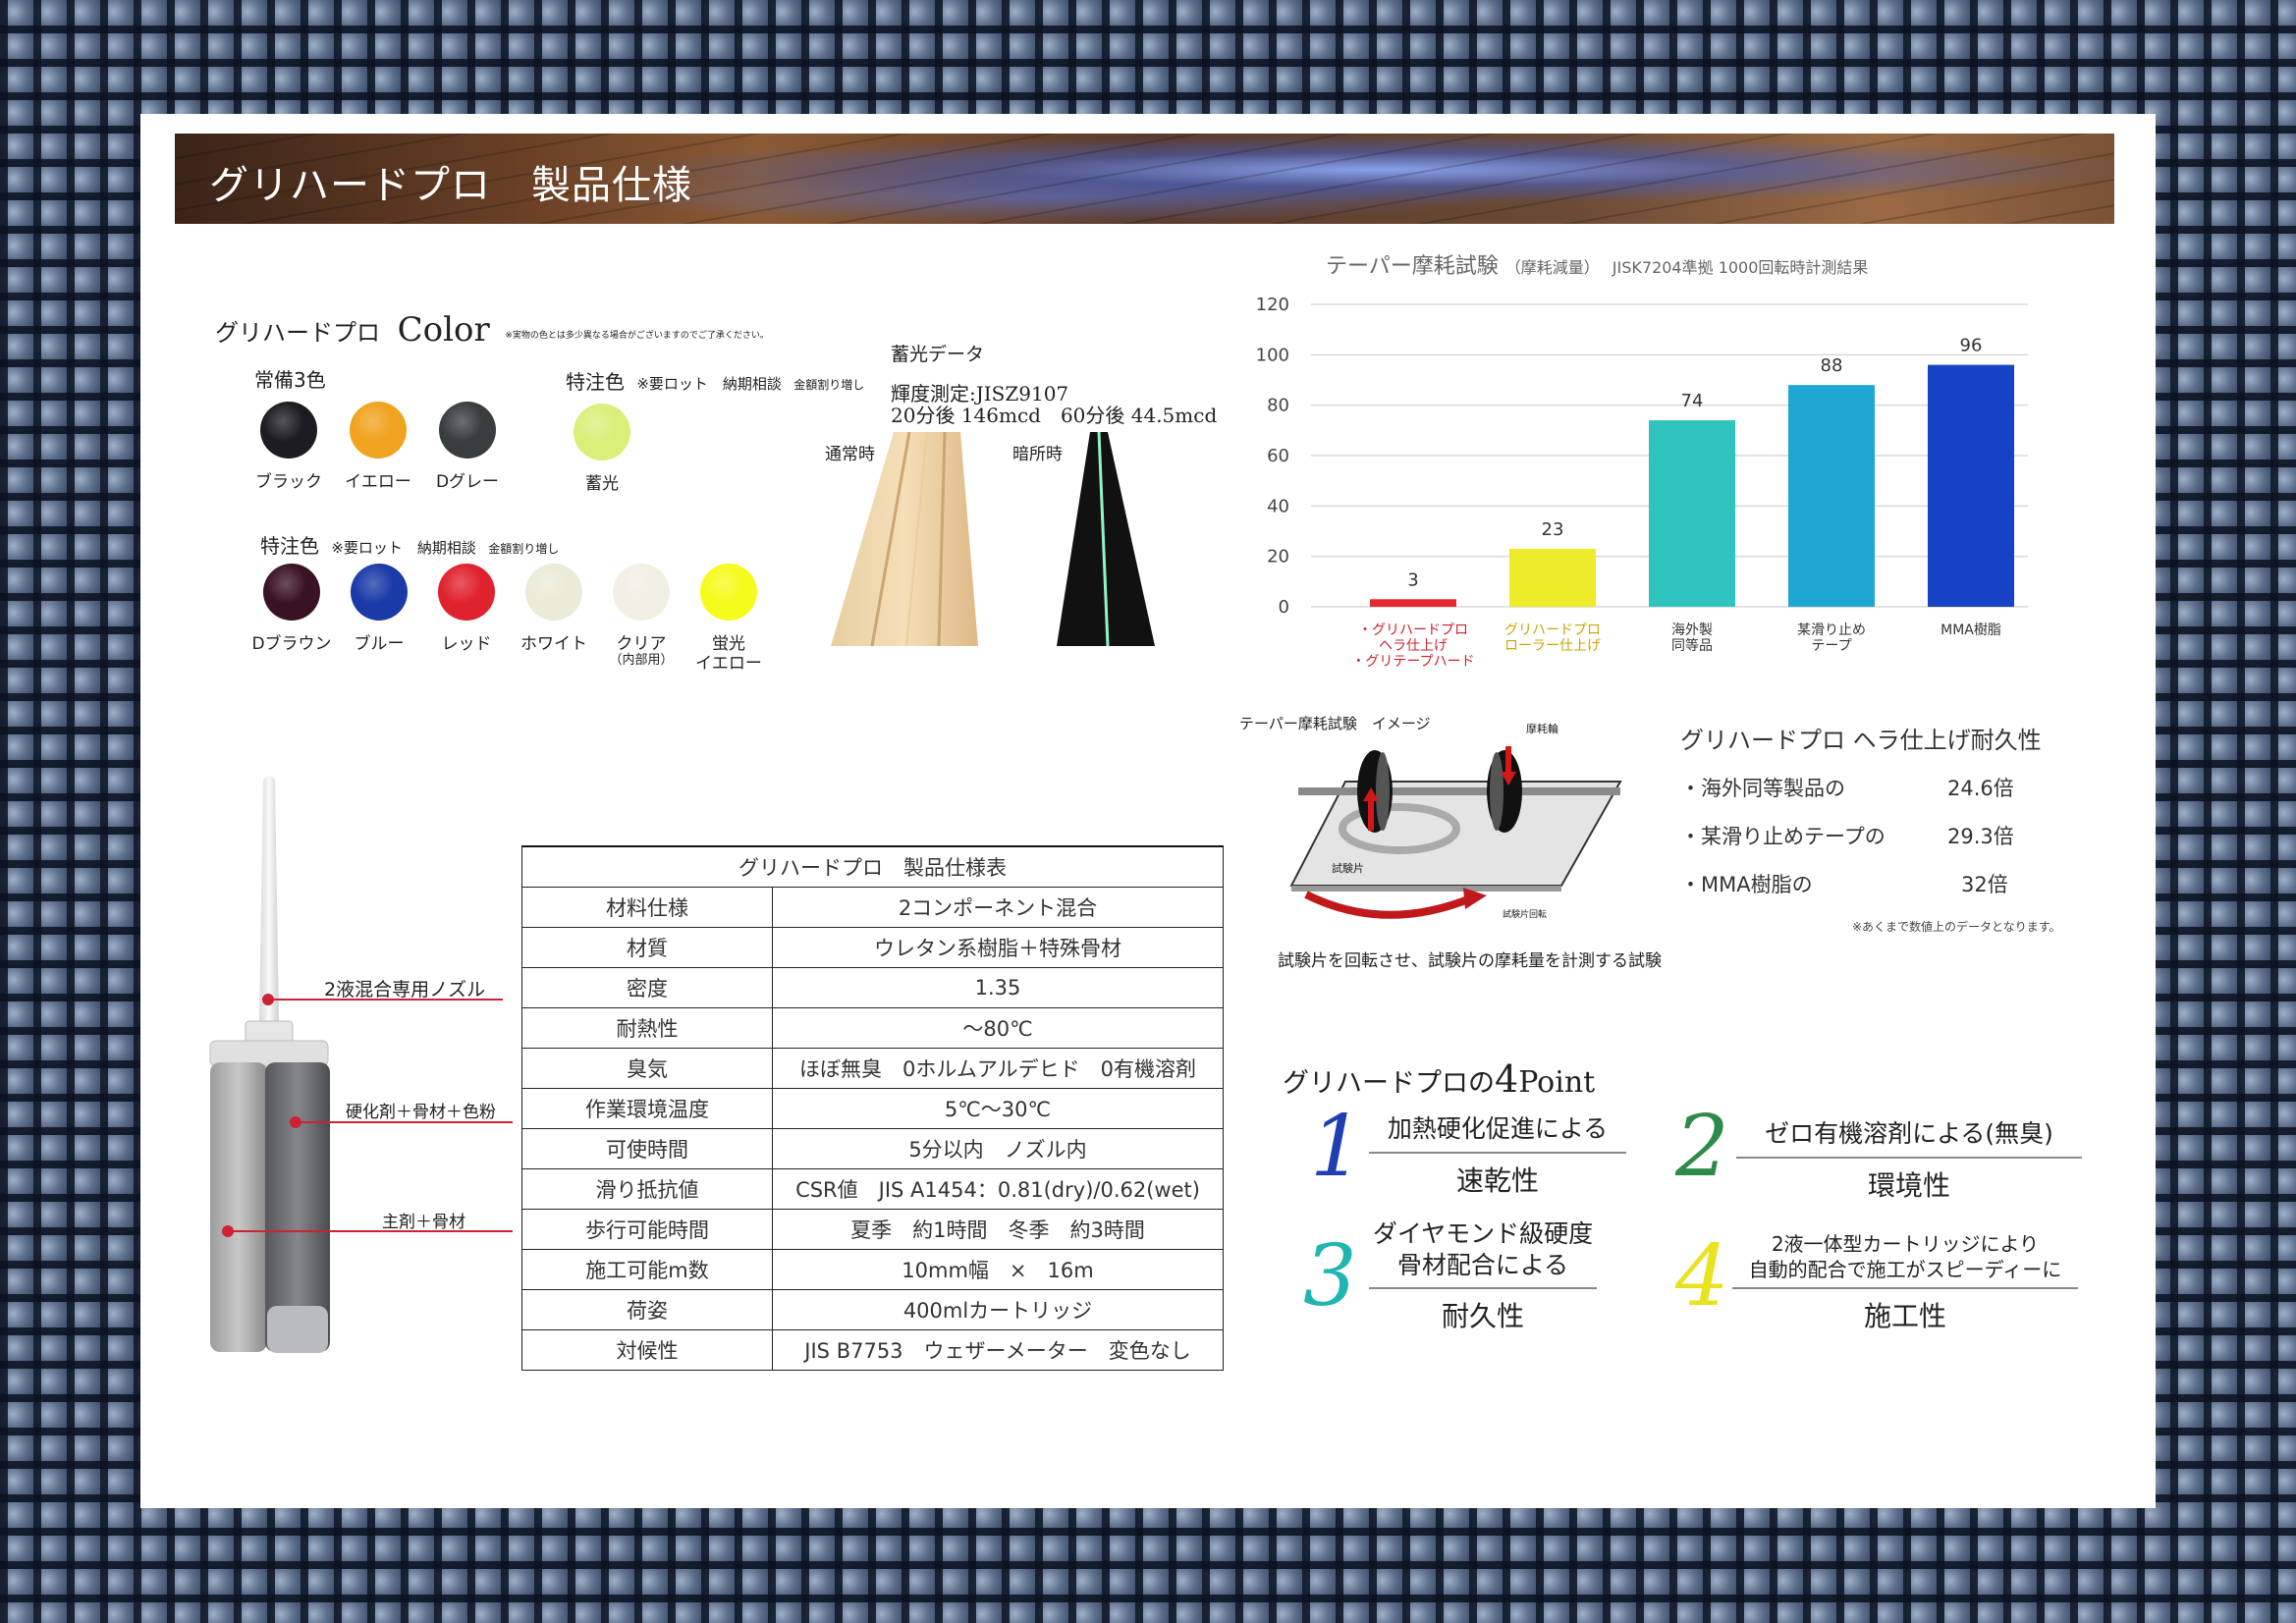 The height and width of the screenshot is (1623, 2296). I want to click on phosphor-images, so click(993, 540).